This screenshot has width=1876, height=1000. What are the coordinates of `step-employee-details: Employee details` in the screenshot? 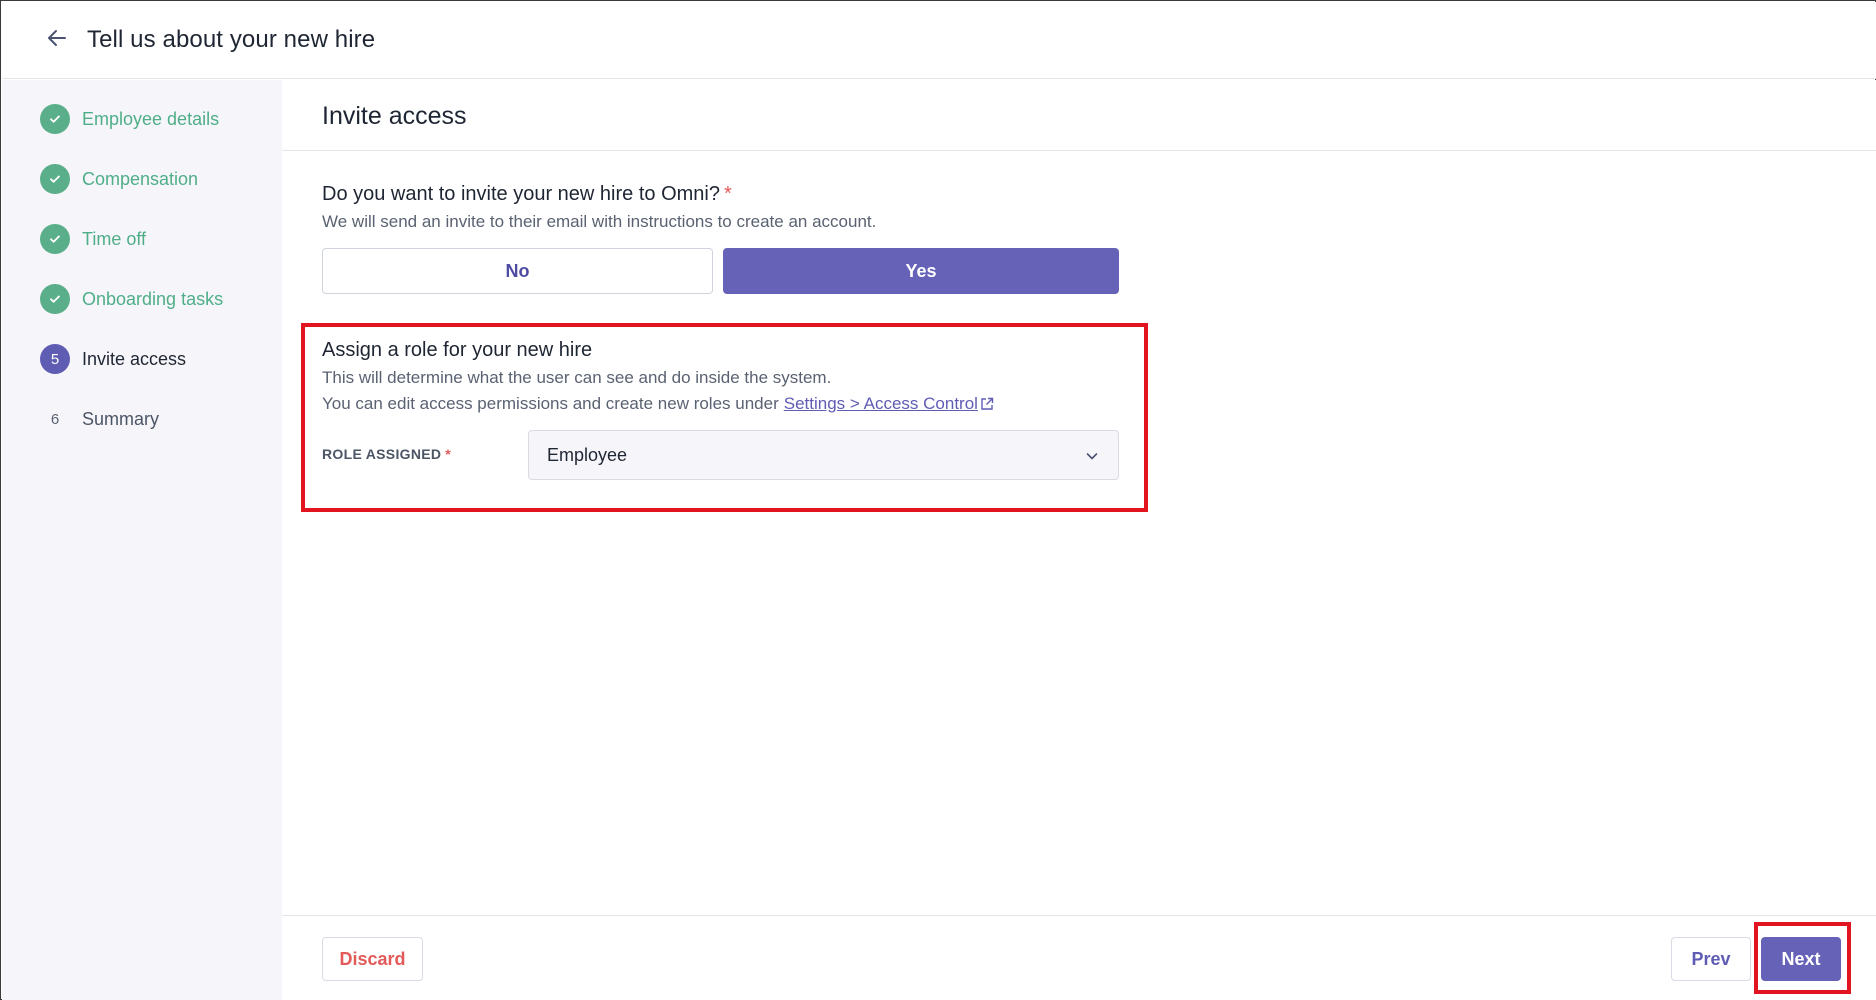 It's located at (129, 119).